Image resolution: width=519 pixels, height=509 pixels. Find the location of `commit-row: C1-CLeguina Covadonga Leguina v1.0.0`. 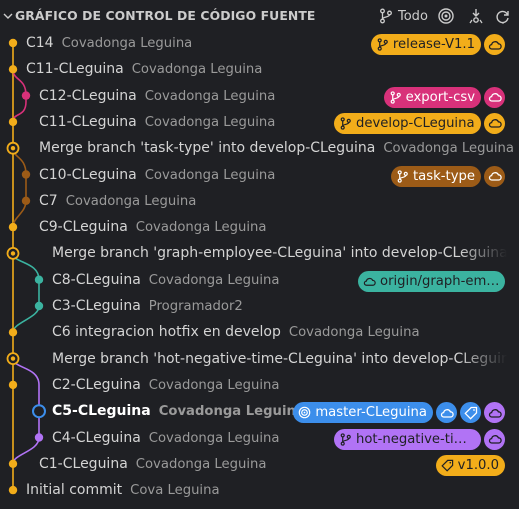

commit-row: C1-CLeguina Covadonga Leguina v1.0.0 is located at coordinates (259, 466).